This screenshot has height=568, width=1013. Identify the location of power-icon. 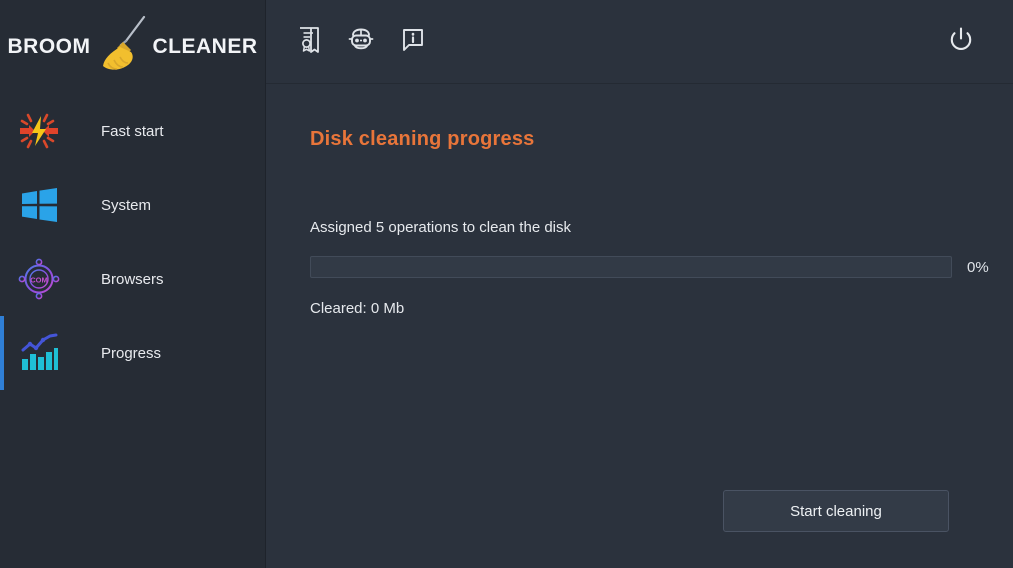
(961, 41).